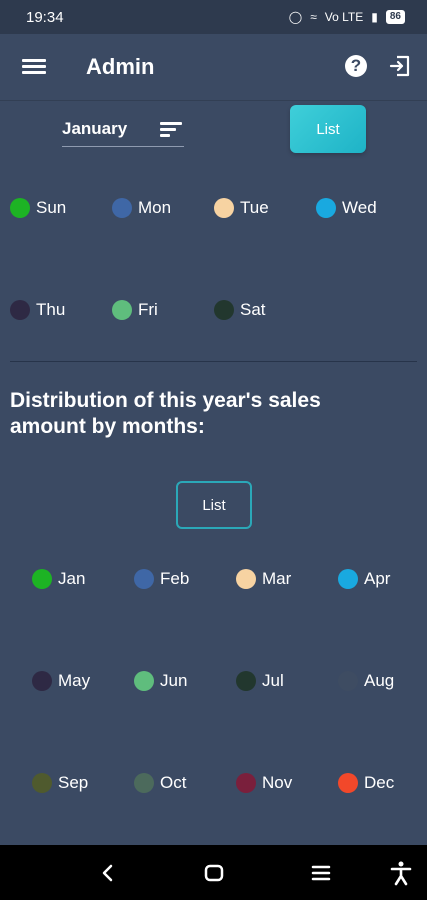 This screenshot has height=900, width=427. Describe the element at coordinates (34, 67) in the screenshot. I see `menu-icon` at that location.